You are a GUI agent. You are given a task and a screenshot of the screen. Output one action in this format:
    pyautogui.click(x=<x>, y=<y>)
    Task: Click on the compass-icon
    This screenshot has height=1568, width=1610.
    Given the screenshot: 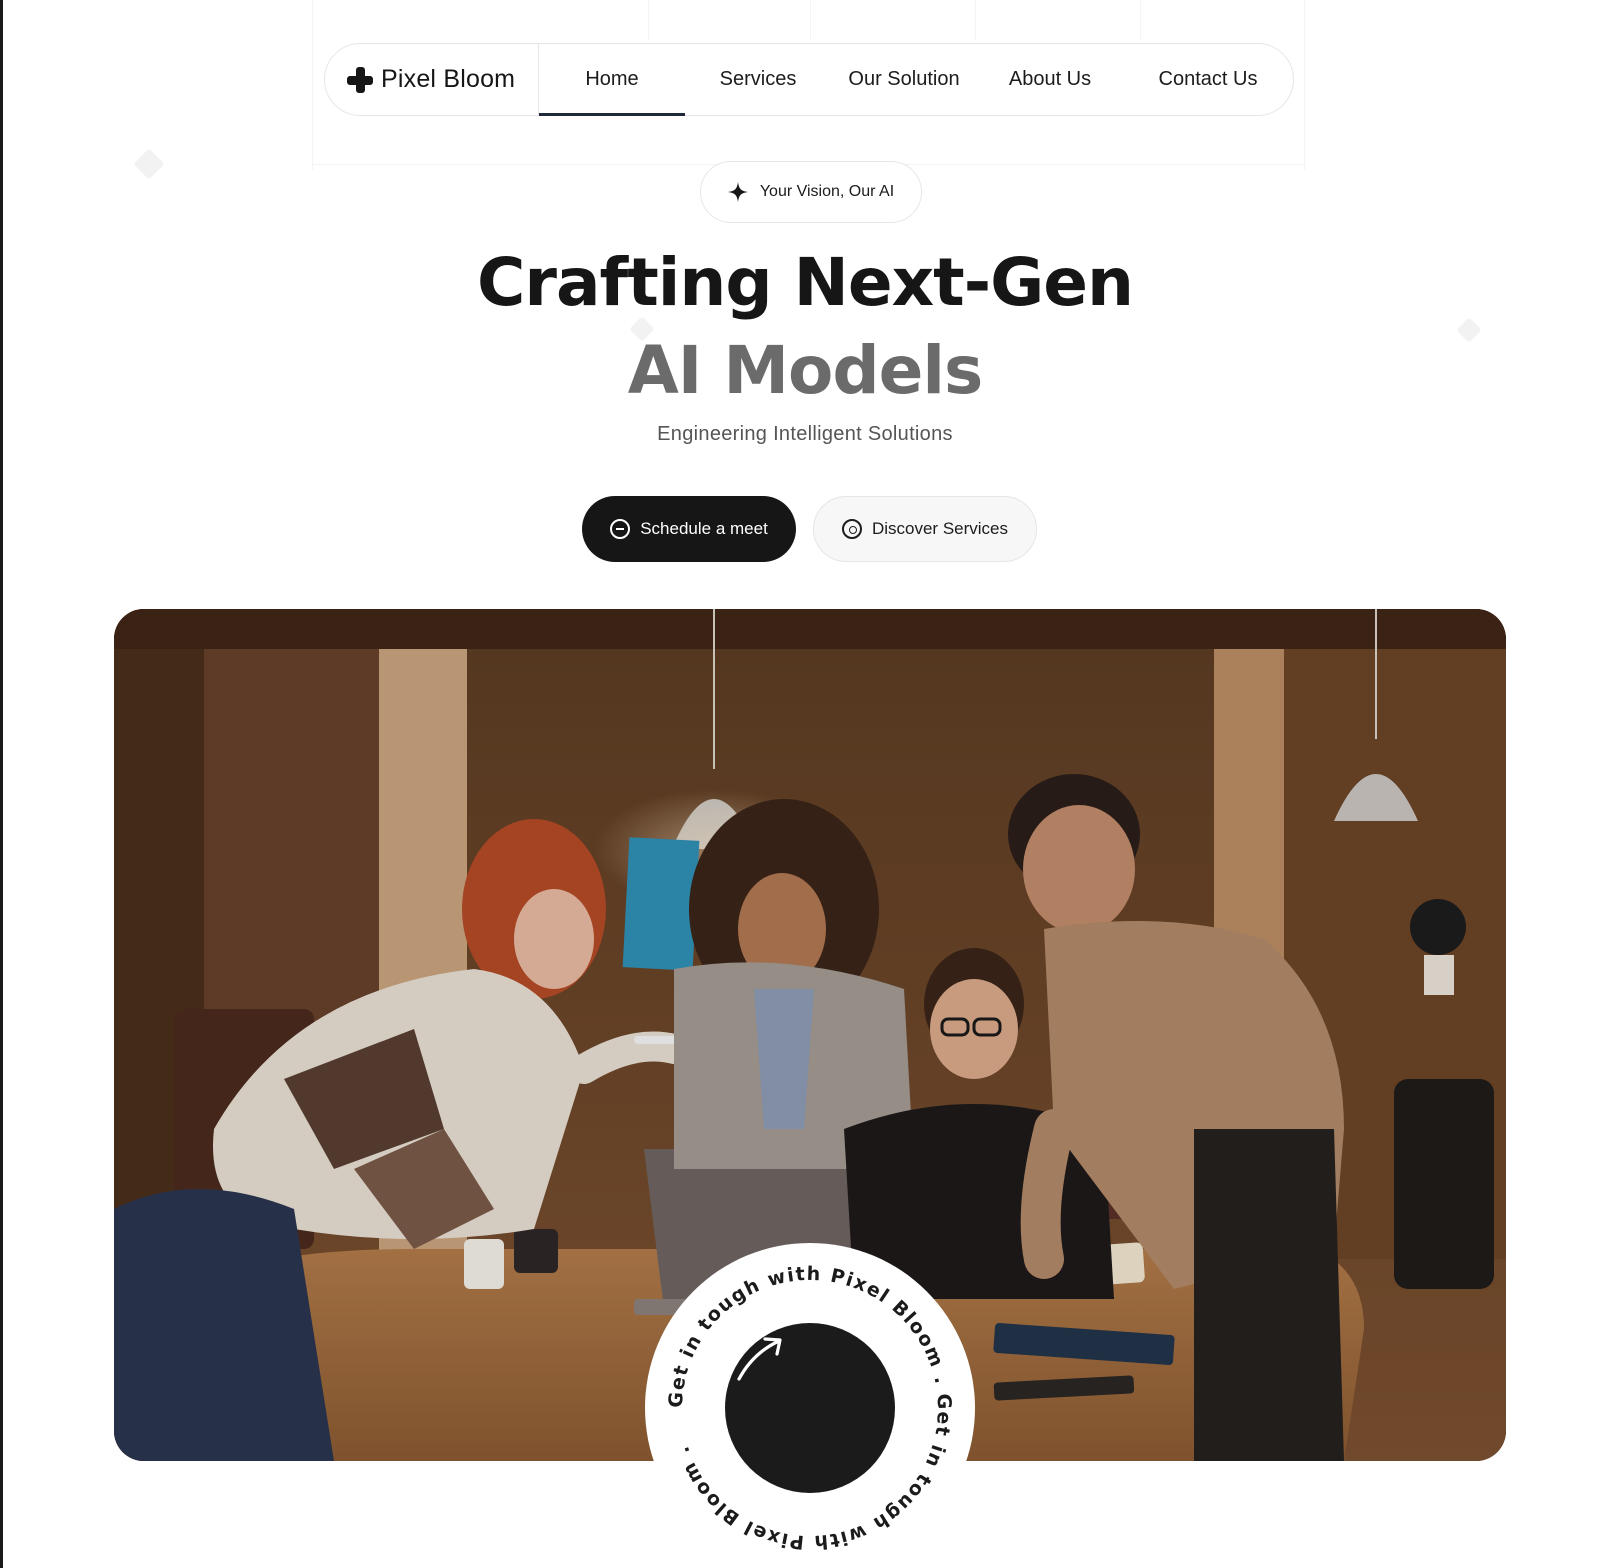 What is the action you would take?
    pyautogui.click(x=851, y=529)
    